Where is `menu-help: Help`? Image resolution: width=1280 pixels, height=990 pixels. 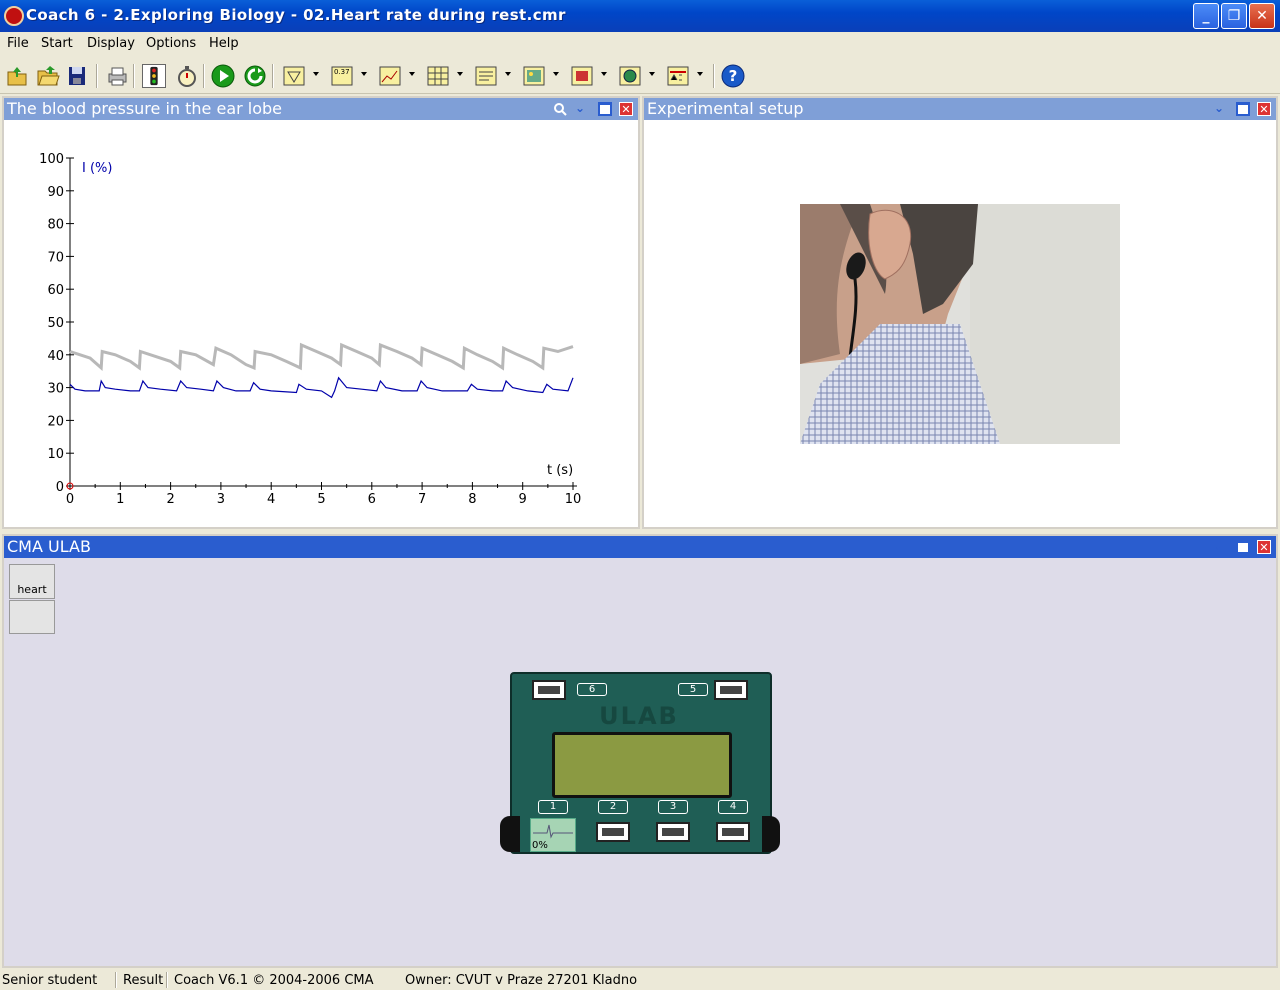 menu-help: Help is located at coordinates (224, 43).